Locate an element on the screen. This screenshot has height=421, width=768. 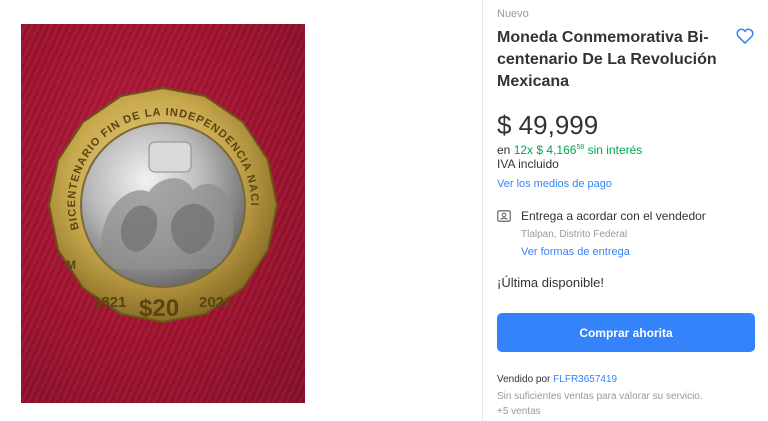
product-condition: Nuevo is located at coordinates (513, 14).